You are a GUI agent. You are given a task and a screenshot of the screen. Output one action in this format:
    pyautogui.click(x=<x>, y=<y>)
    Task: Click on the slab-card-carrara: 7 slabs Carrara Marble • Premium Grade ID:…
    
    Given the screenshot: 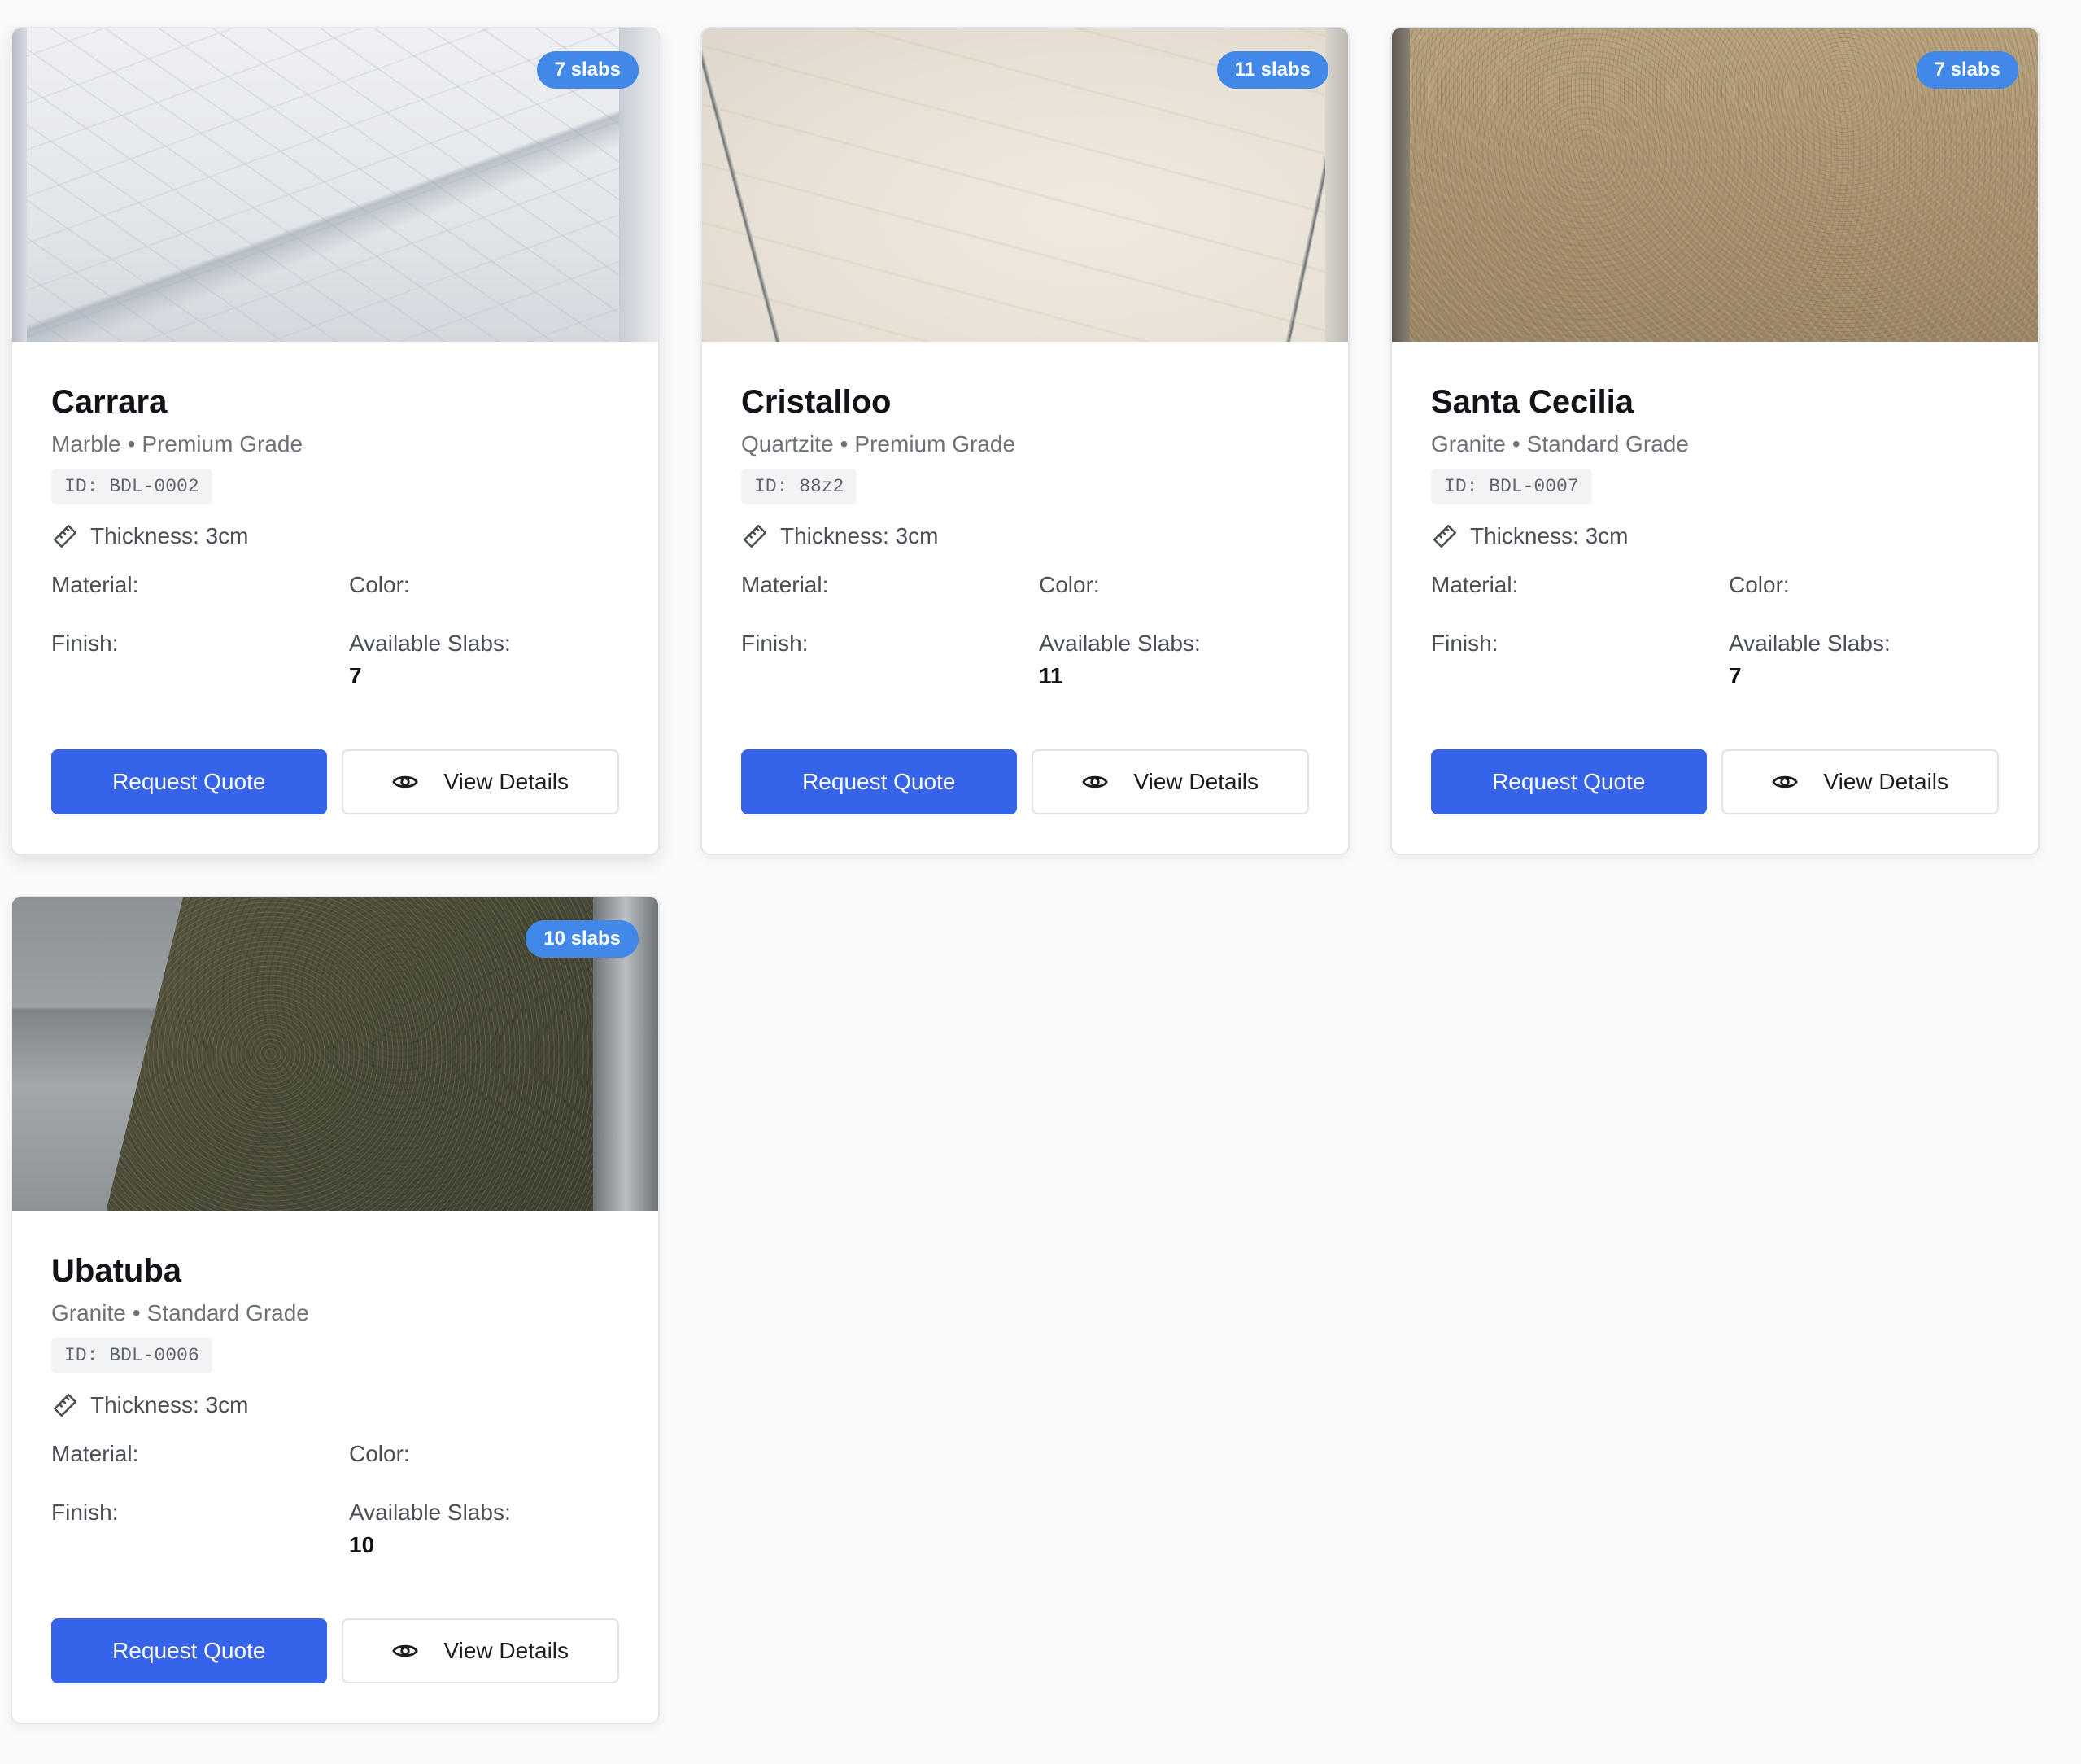 What is the action you would take?
    pyautogui.click(x=335, y=441)
    